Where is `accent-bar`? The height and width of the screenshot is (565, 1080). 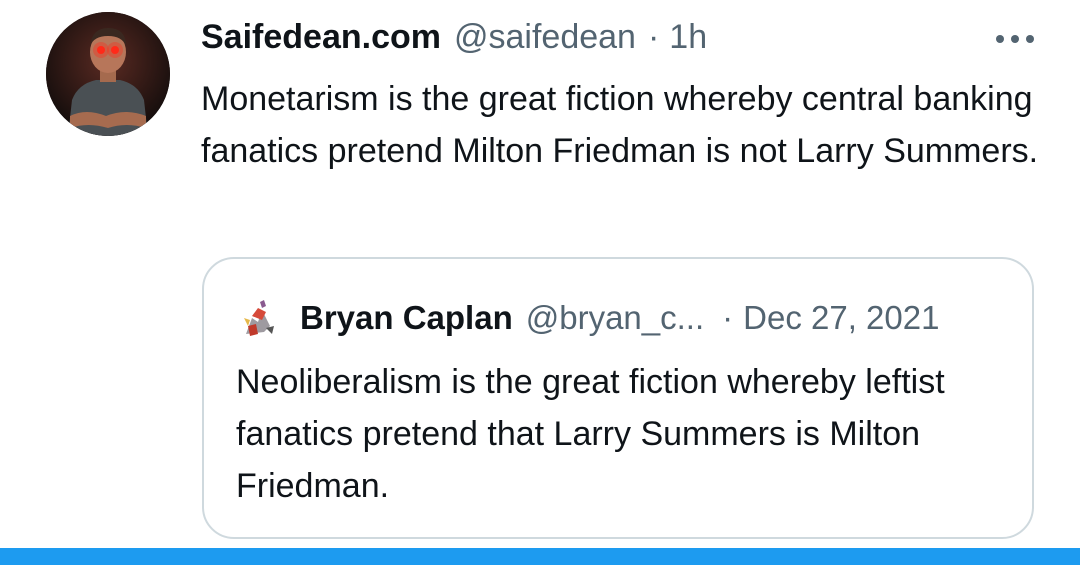 accent-bar is located at coordinates (540, 556).